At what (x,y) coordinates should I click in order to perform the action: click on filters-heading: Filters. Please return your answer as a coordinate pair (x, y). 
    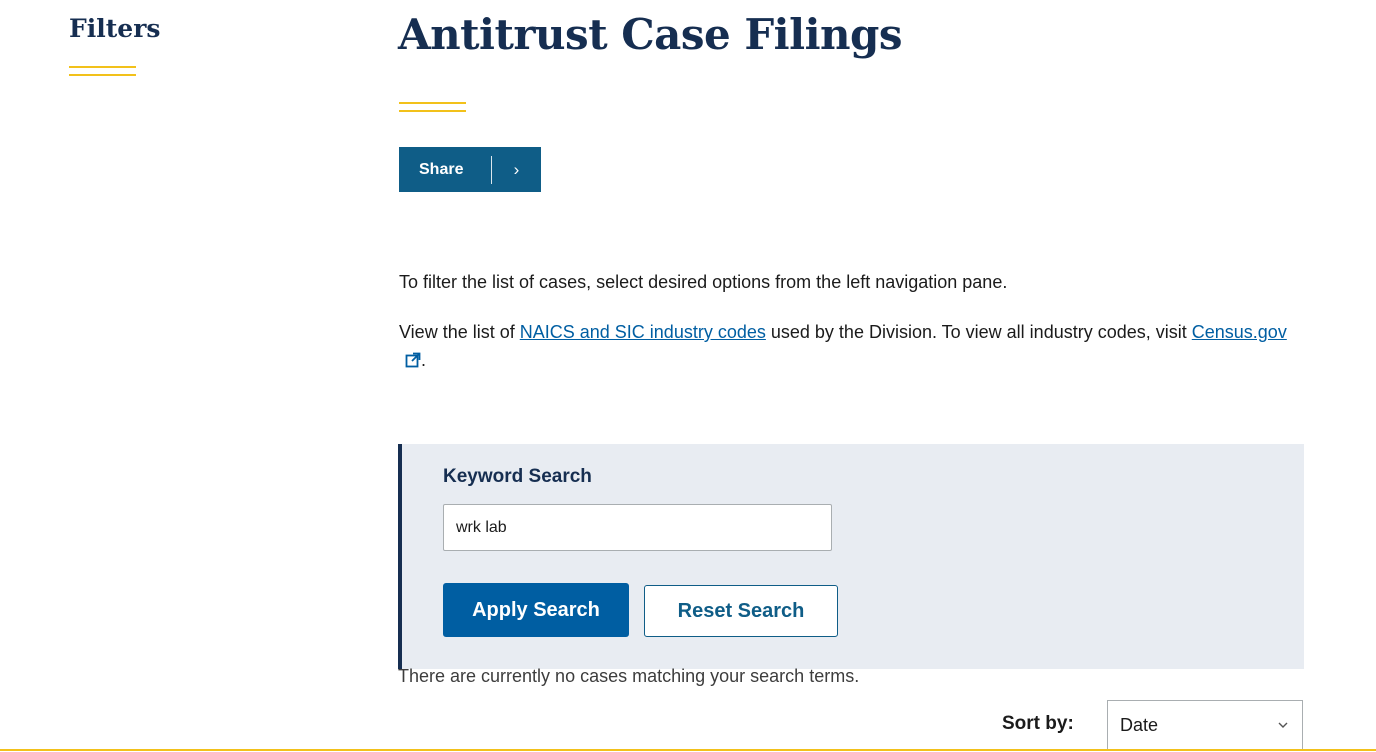
    Looking at the image, I should click on (115, 28).